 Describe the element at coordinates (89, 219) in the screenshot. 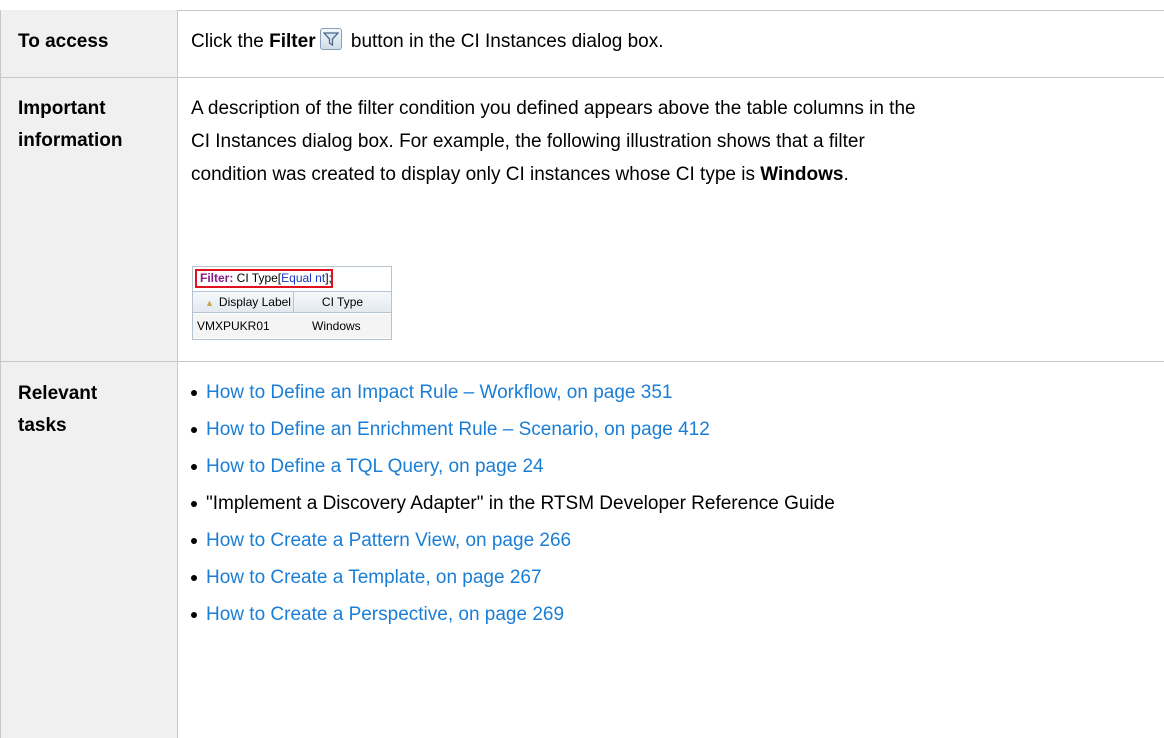

I see `label-cell: Important information` at that location.